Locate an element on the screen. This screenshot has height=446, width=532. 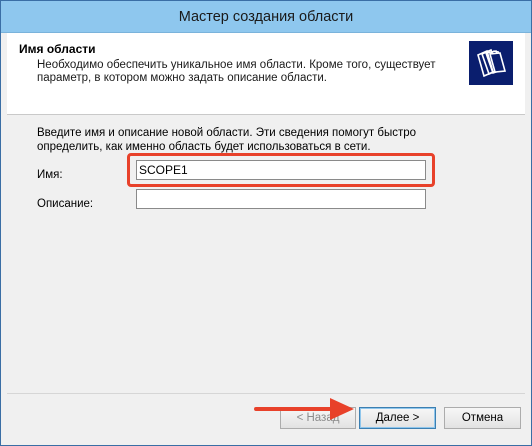
name-highlight-box is located at coordinates (281, 170).